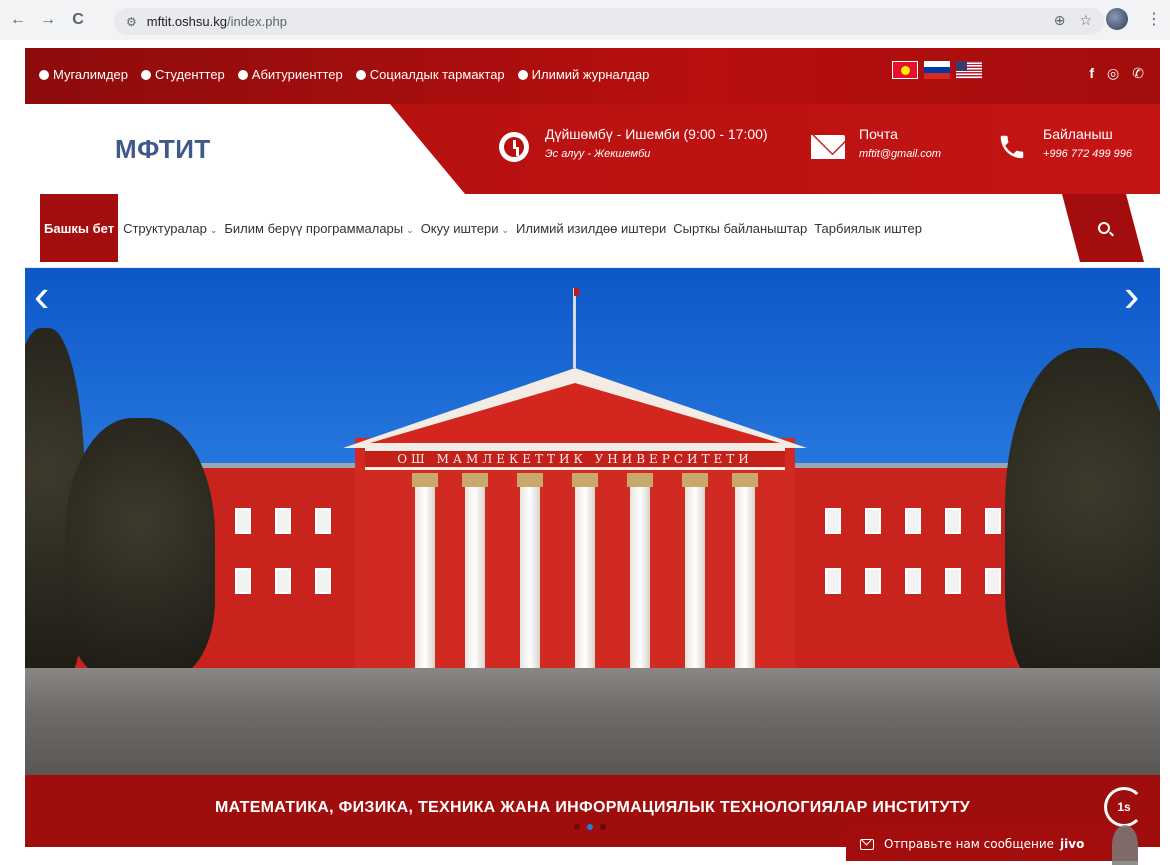 Image resolution: width=1170 pixels, height=865 pixels. I want to click on chat-widget: Отправьте нам сообщение jivo, so click(992, 845).